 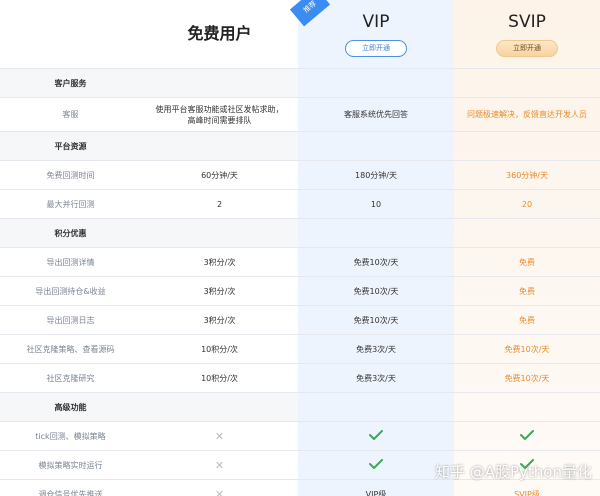 I want to click on feature-label: tick回测、模拟策略, so click(x=70, y=436).